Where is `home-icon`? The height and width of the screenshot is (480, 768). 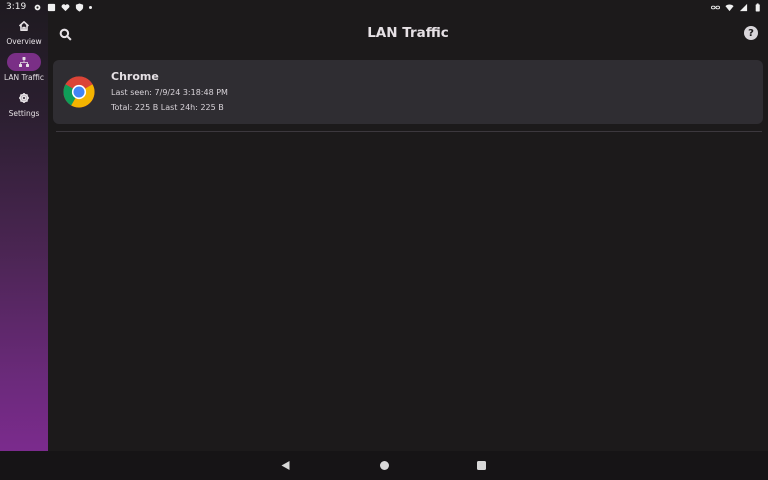
home-icon is located at coordinates (24, 26).